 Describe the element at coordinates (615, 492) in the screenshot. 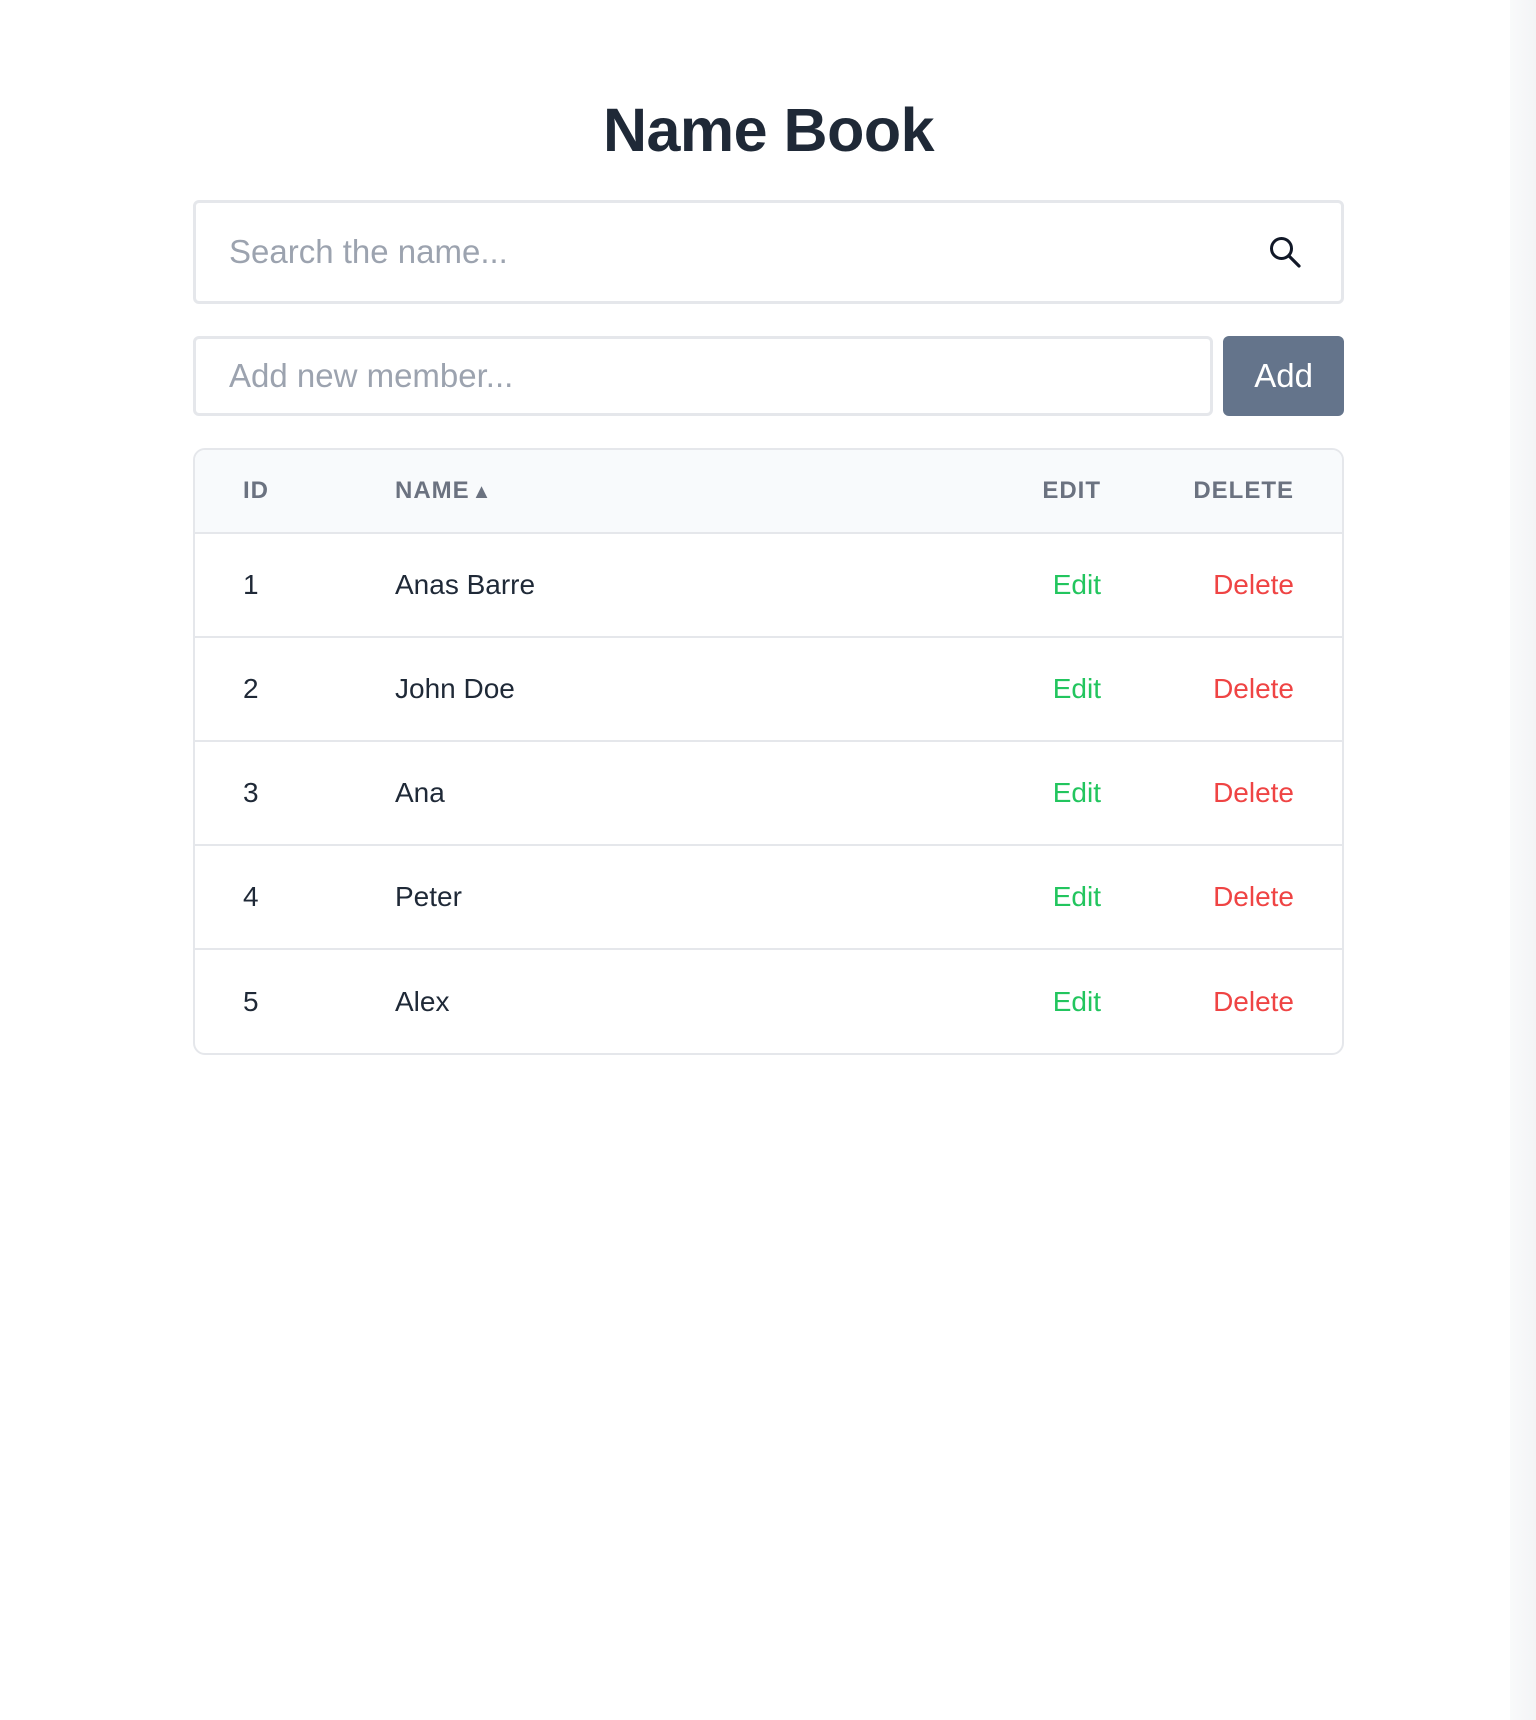

I see `column-header-name: NAME ▲` at that location.